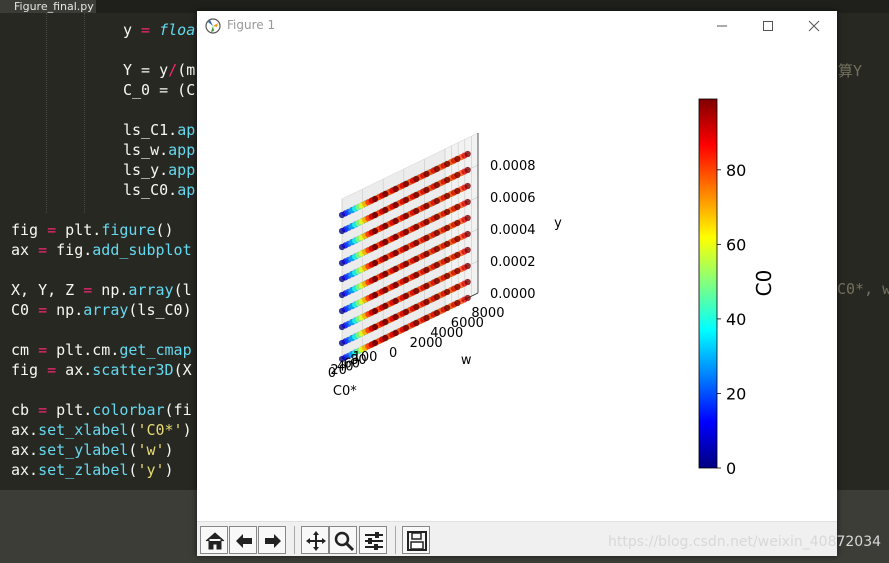 The image size is (889, 563). What do you see at coordinates (25, 310) in the screenshot?
I see `code-token: C0` at bounding box center [25, 310].